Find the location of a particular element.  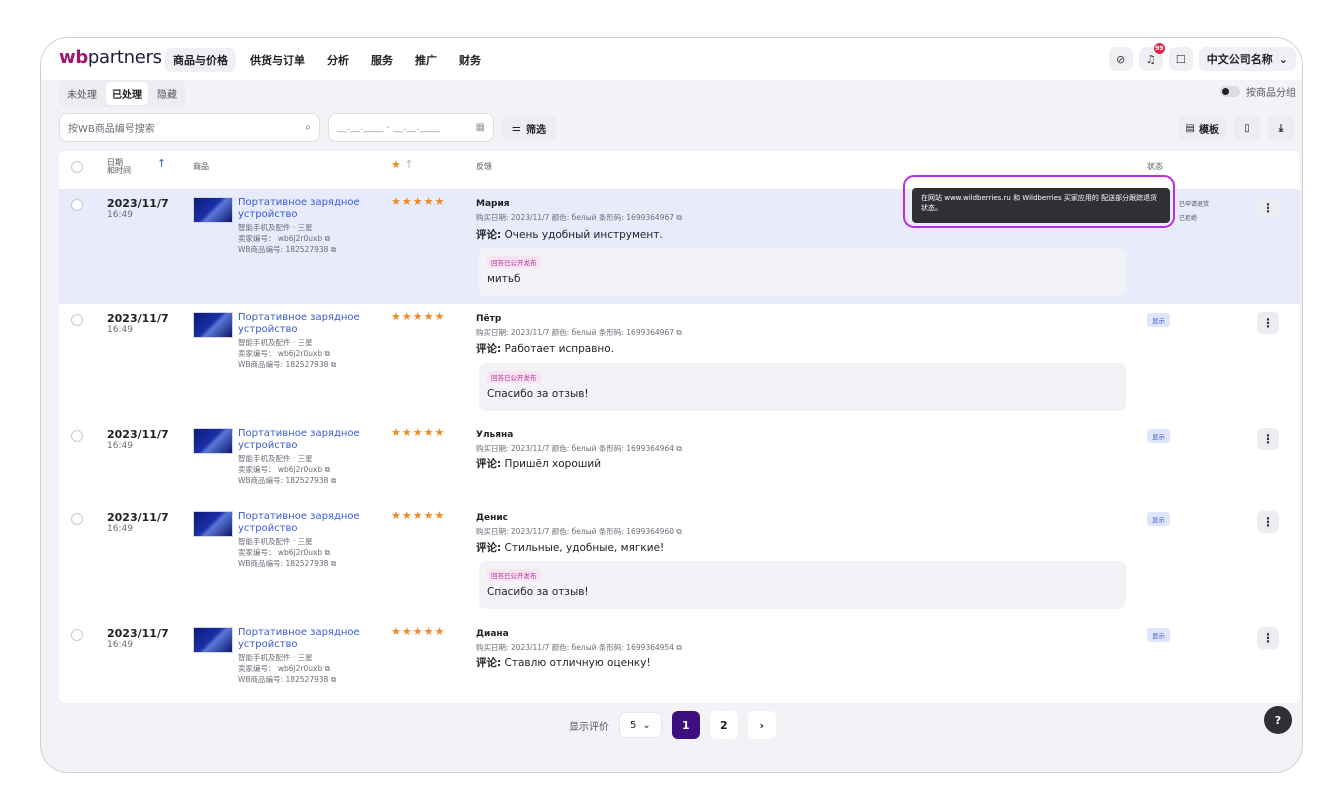

pagination: 显示评价 5 ⌄ 1 2 › is located at coordinates (672, 725).